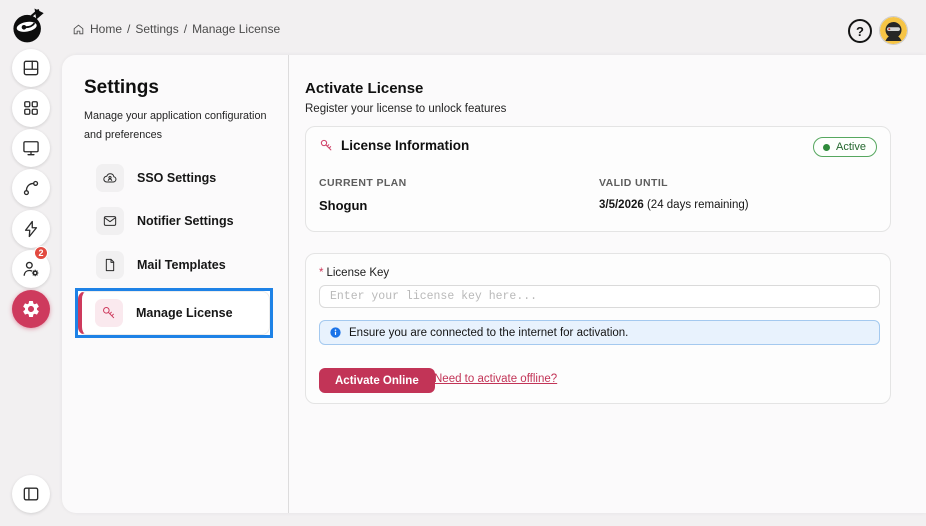 The image size is (926, 526). Describe the element at coordinates (121, 87) in the screenshot. I see `settings-panel-title: Settings` at that location.